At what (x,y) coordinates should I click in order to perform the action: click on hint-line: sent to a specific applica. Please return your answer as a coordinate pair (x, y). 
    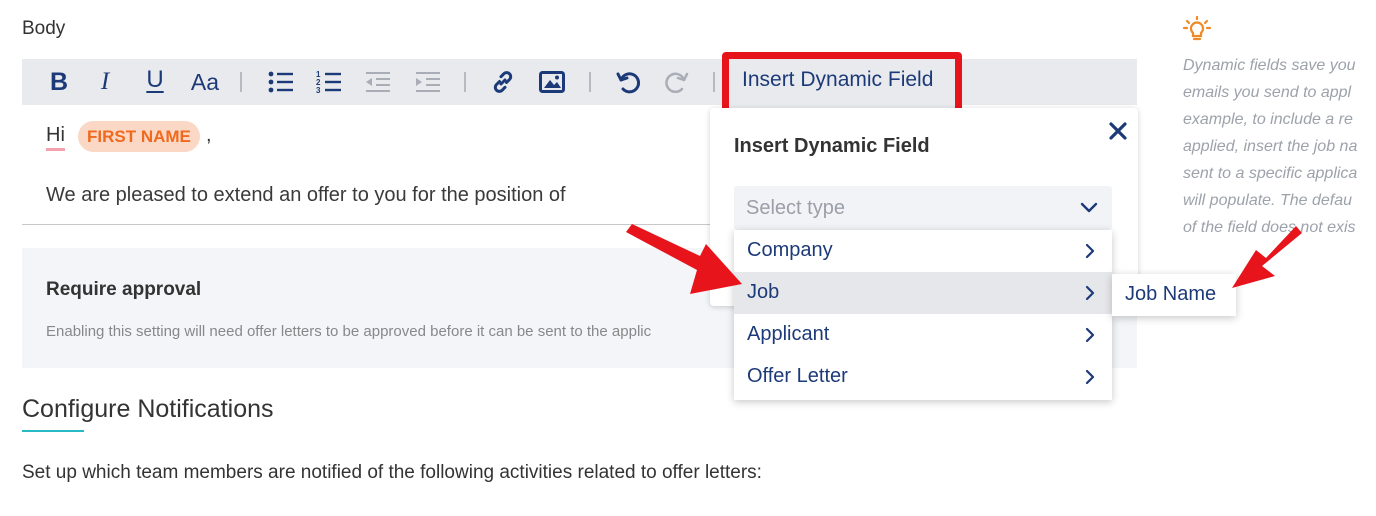
    Looking at the image, I should click on (1270, 173).